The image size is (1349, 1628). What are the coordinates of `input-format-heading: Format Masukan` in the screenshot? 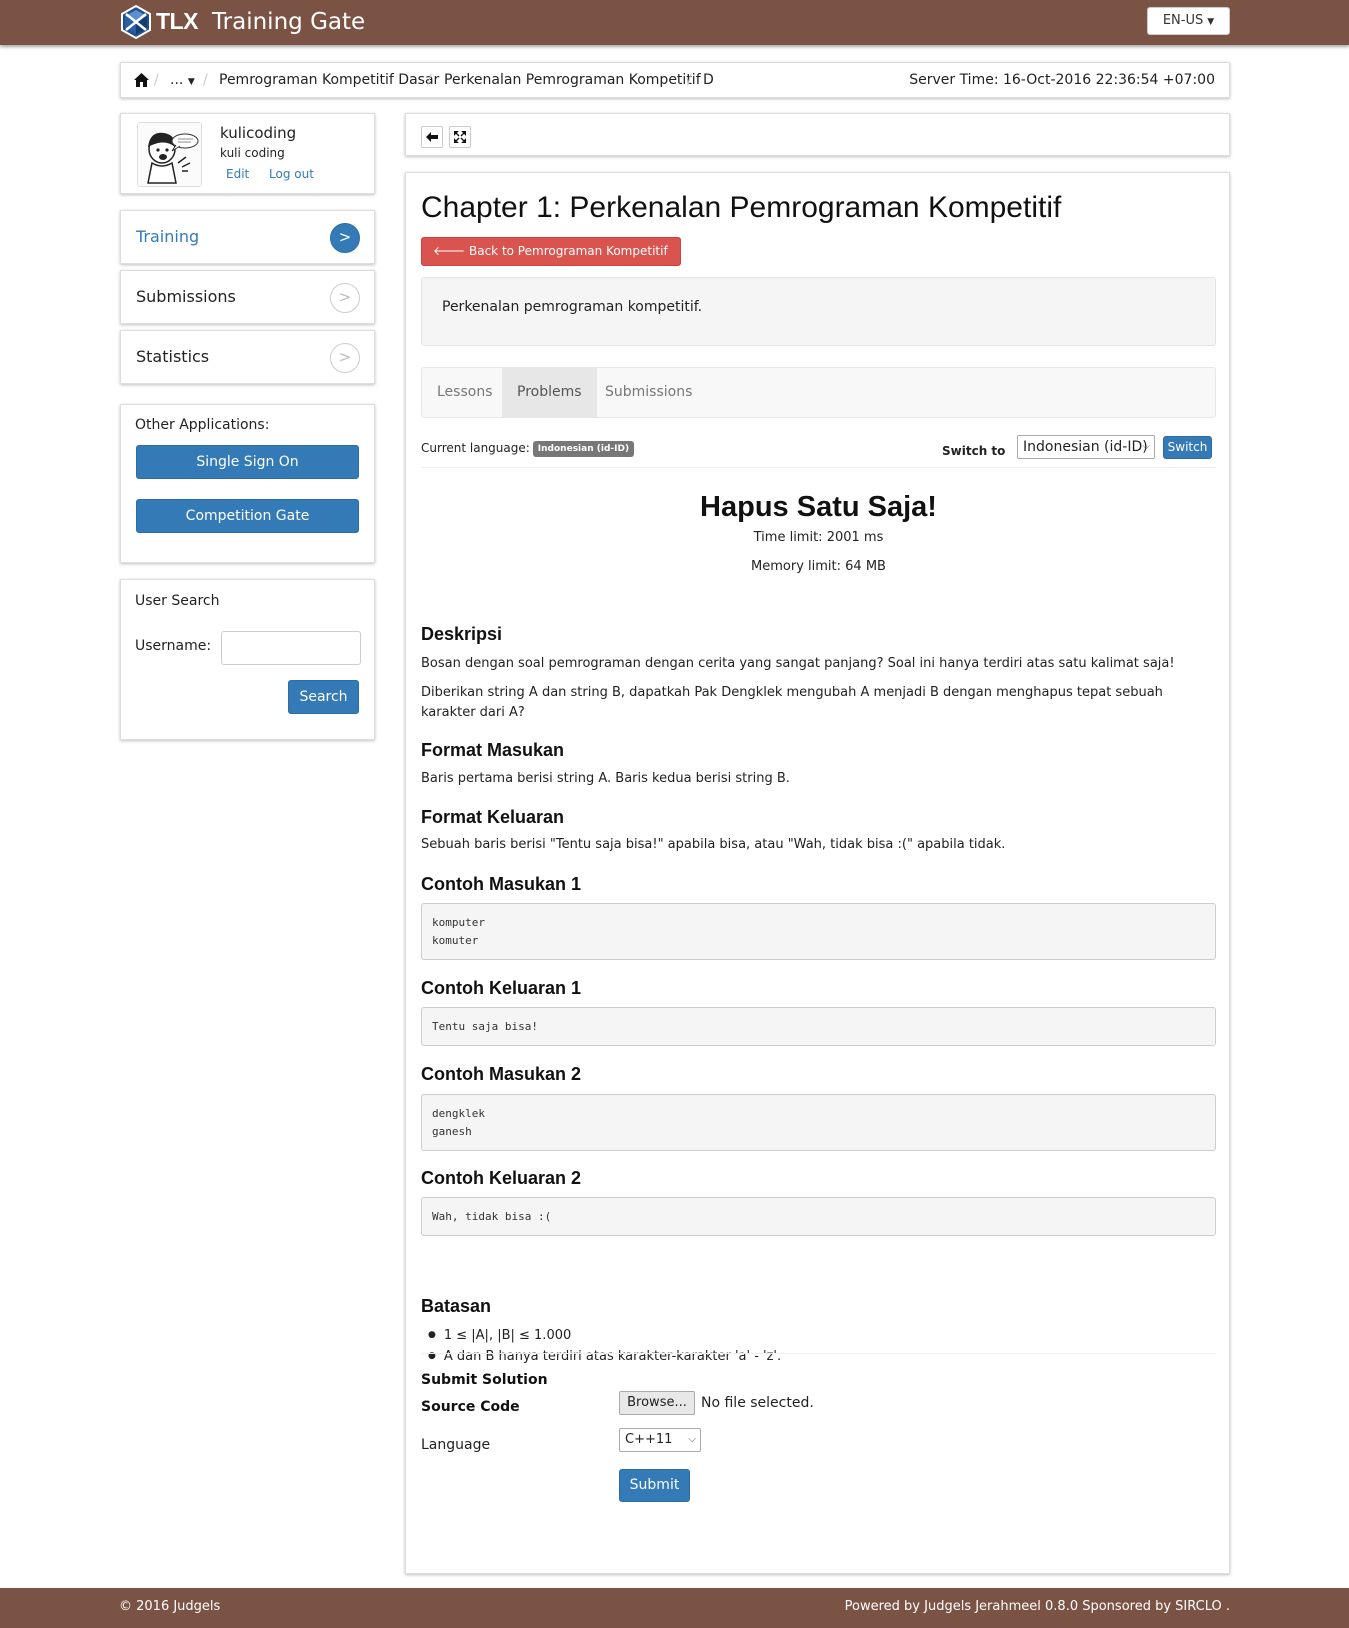 It's located at (493, 750).